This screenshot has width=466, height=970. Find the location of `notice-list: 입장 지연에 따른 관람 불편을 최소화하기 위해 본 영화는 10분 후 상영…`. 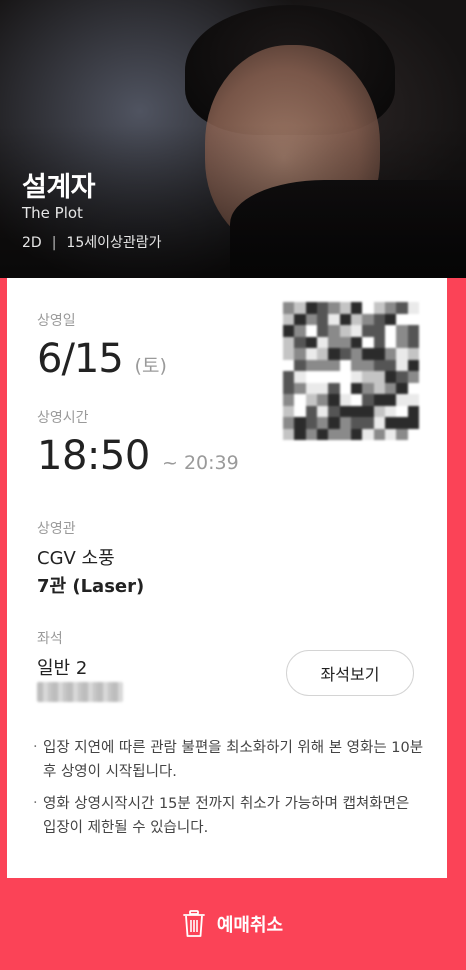

notice-list: 입장 지연에 따른 관람 불편을 최소화하기 위해 본 영화는 10분 후 상영… is located at coordinates (229, 791).